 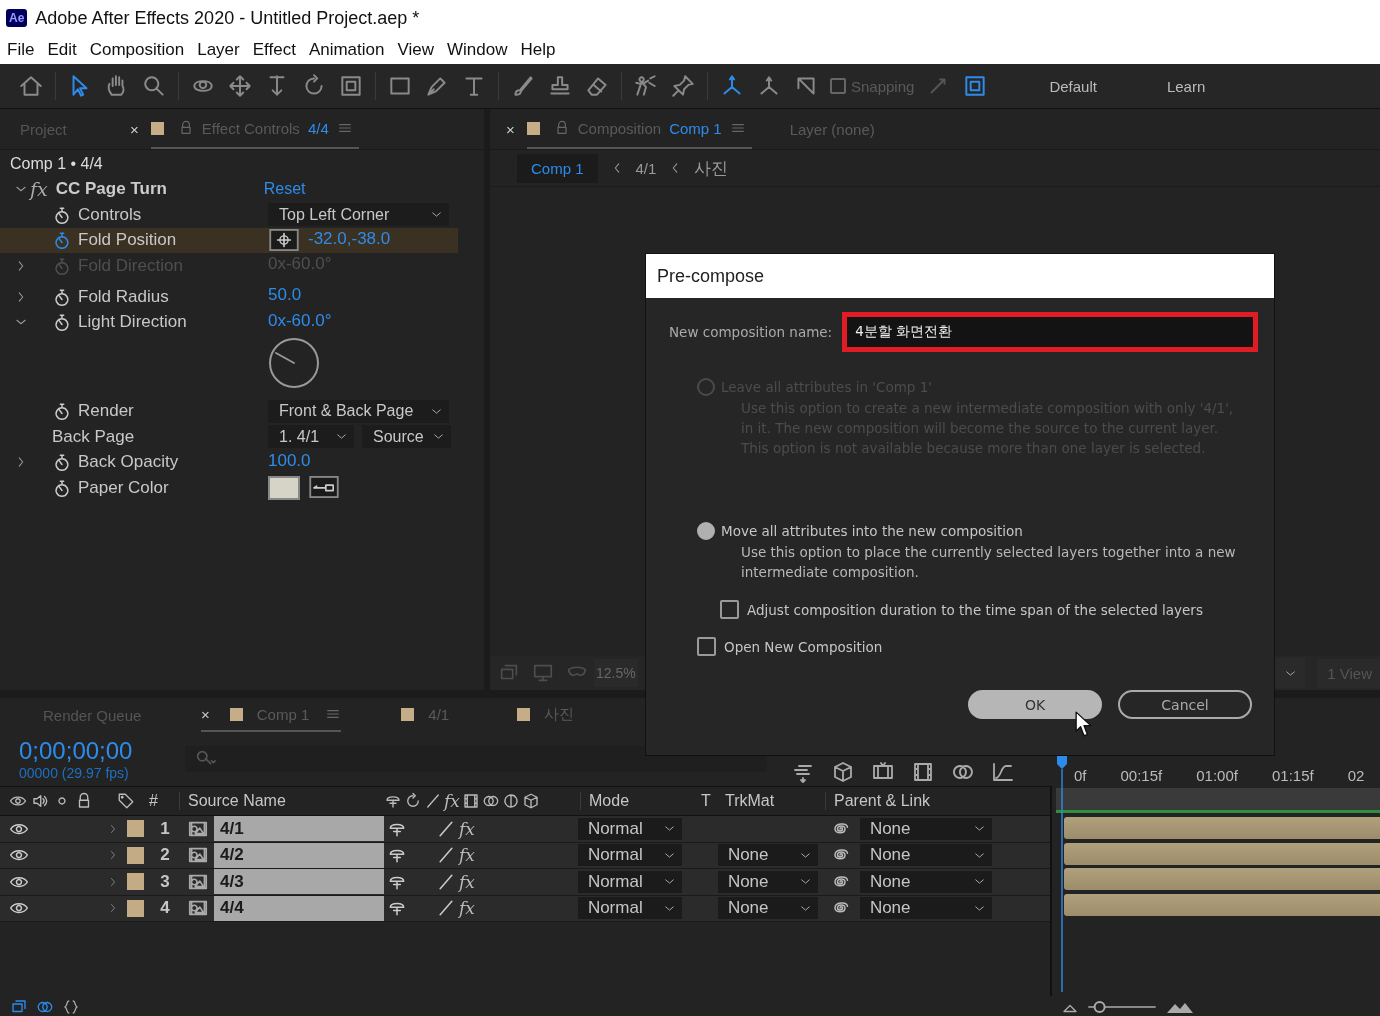 What do you see at coordinates (123, 487) in the screenshot?
I see `property-name: Paper Color` at bounding box center [123, 487].